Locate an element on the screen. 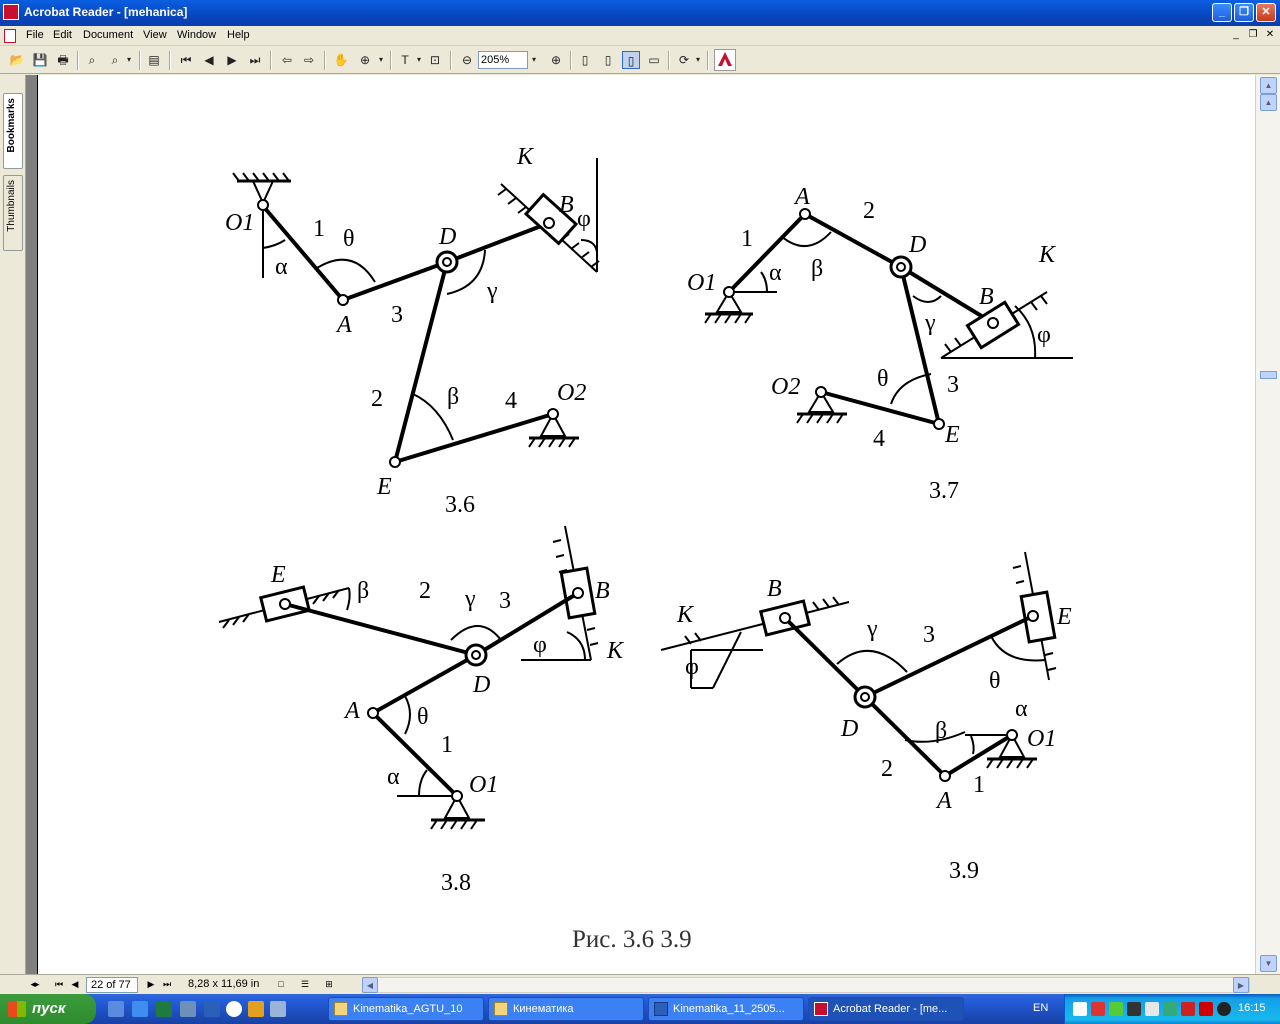 The height and width of the screenshot is (1024, 1280). menu-file: File is located at coordinates (35, 35).